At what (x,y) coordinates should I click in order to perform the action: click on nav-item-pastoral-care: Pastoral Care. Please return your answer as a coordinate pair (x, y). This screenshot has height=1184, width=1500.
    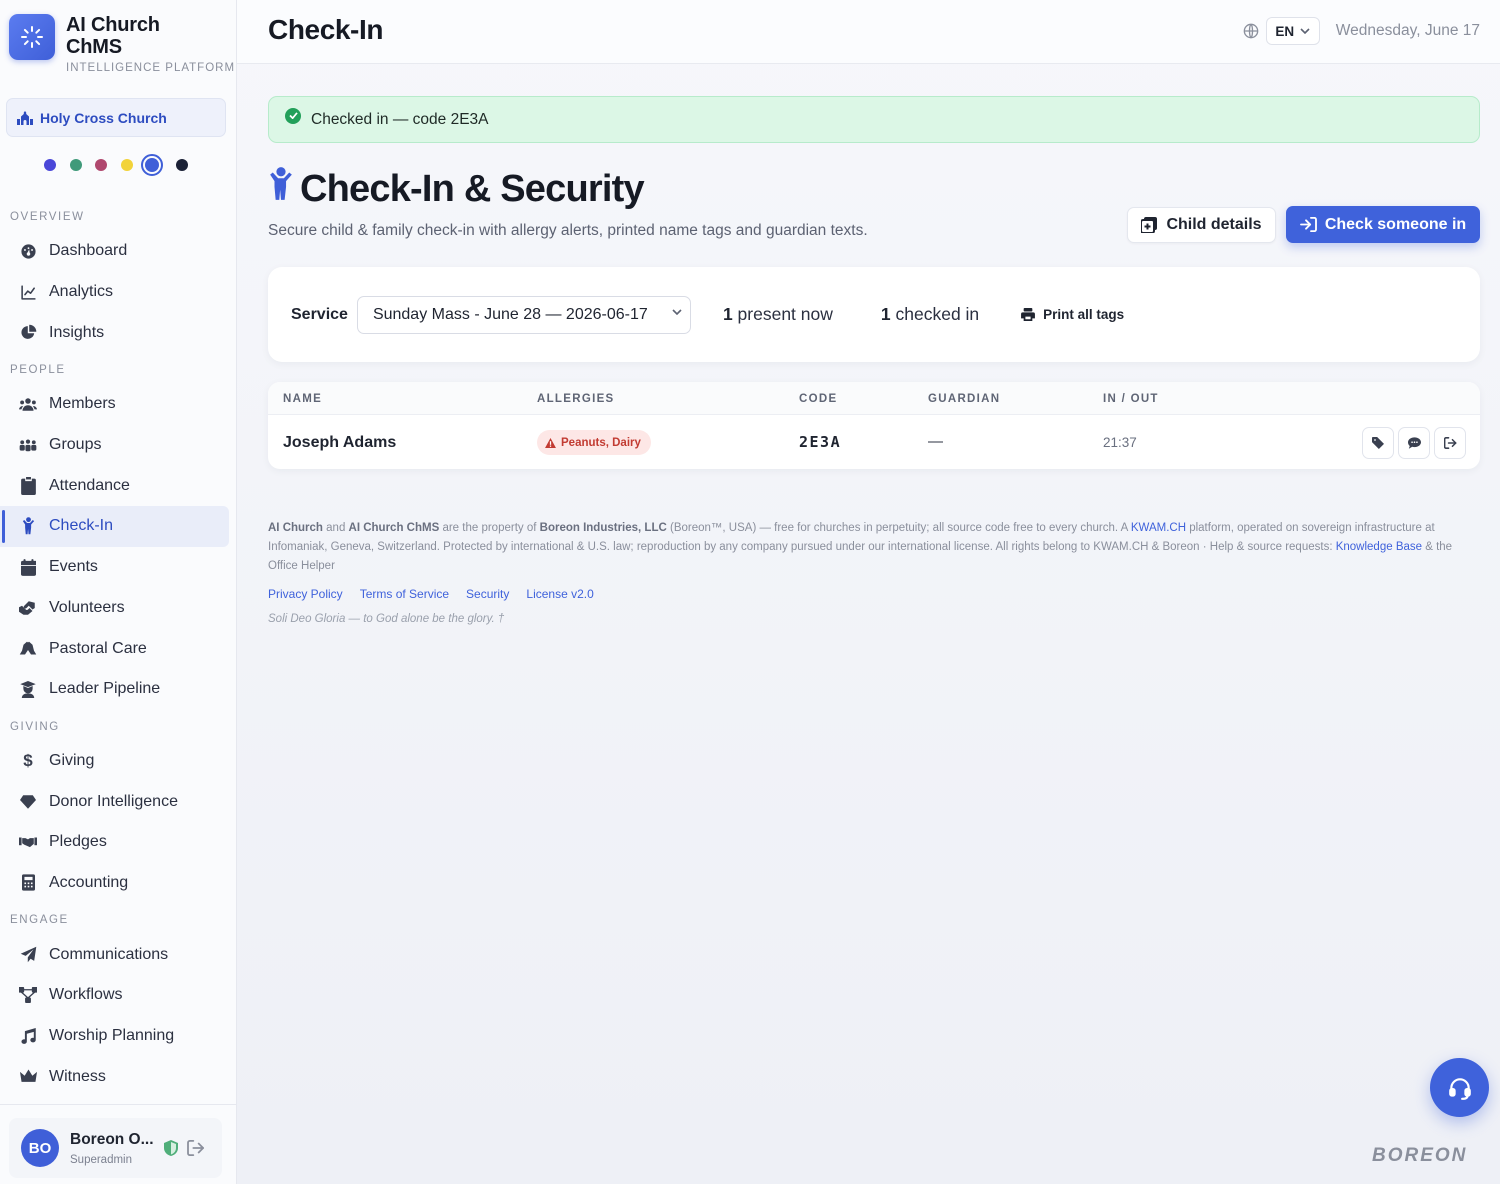
    Looking at the image, I should click on (118, 648).